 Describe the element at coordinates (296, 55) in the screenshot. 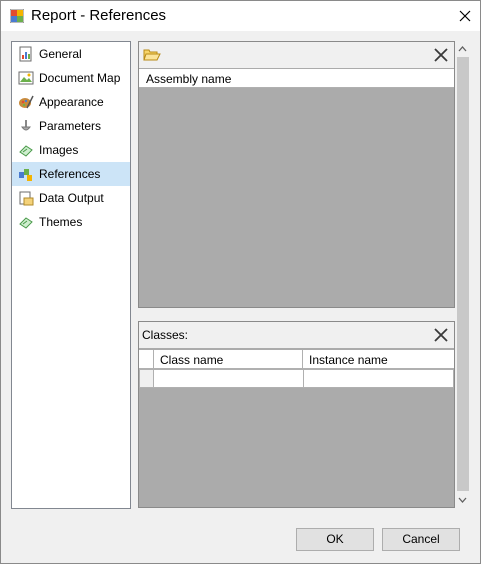

I see `assemblies-toolbar` at that location.